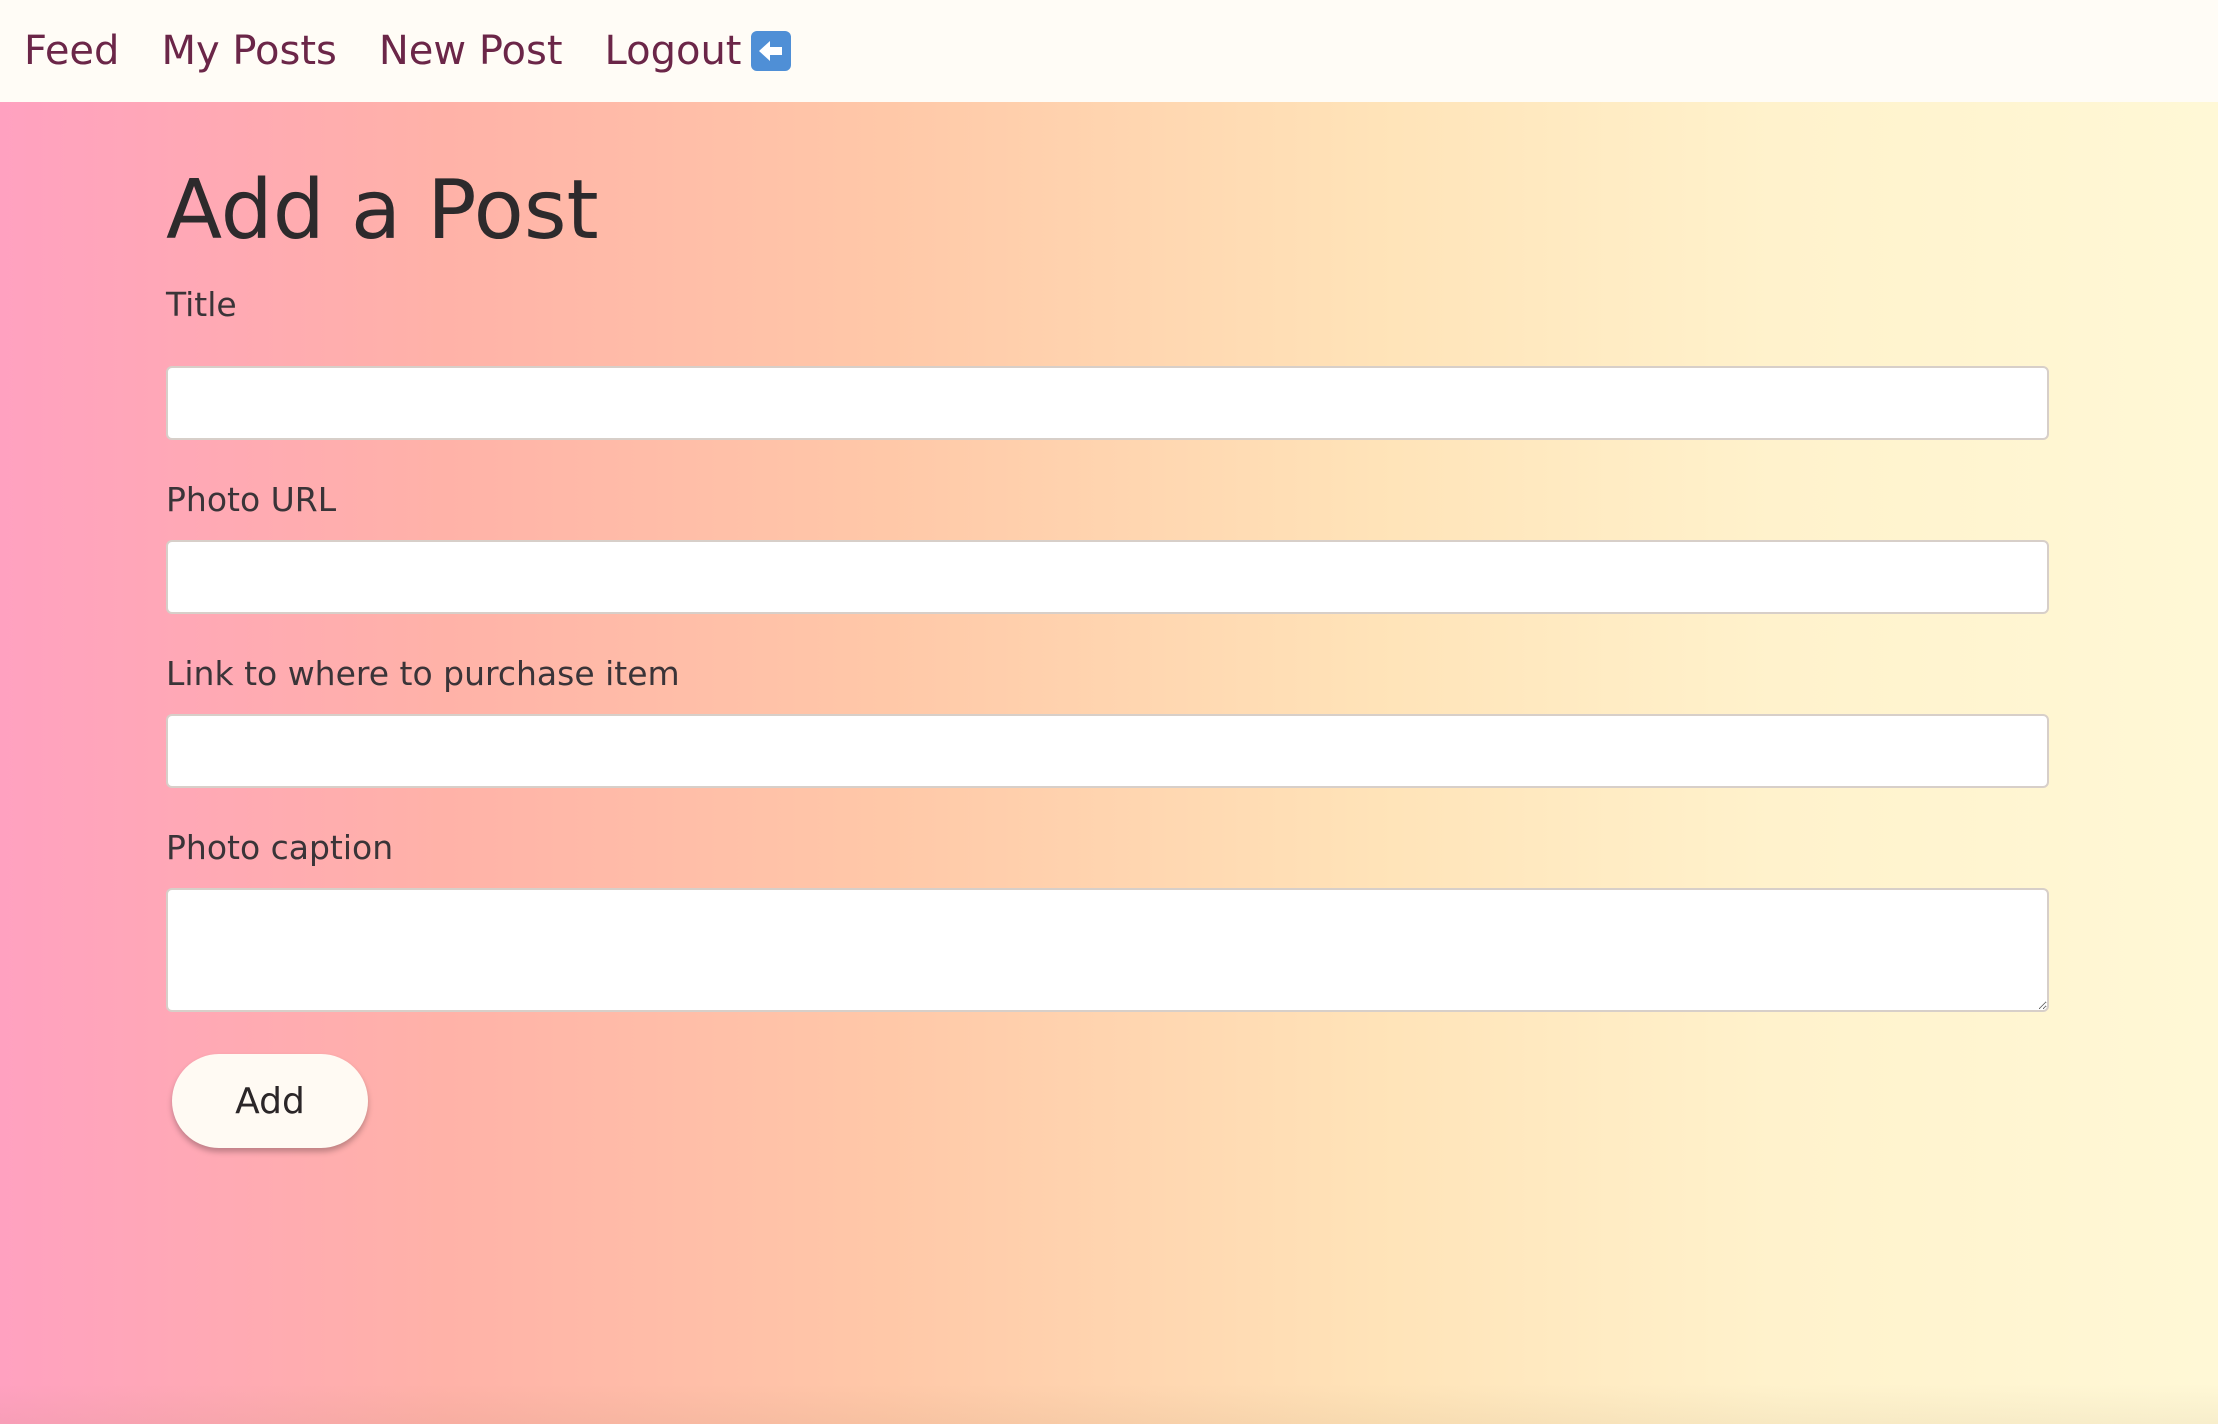 This screenshot has width=2218, height=1424. Describe the element at coordinates (201, 304) in the screenshot. I see `title-label: Title` at that location.